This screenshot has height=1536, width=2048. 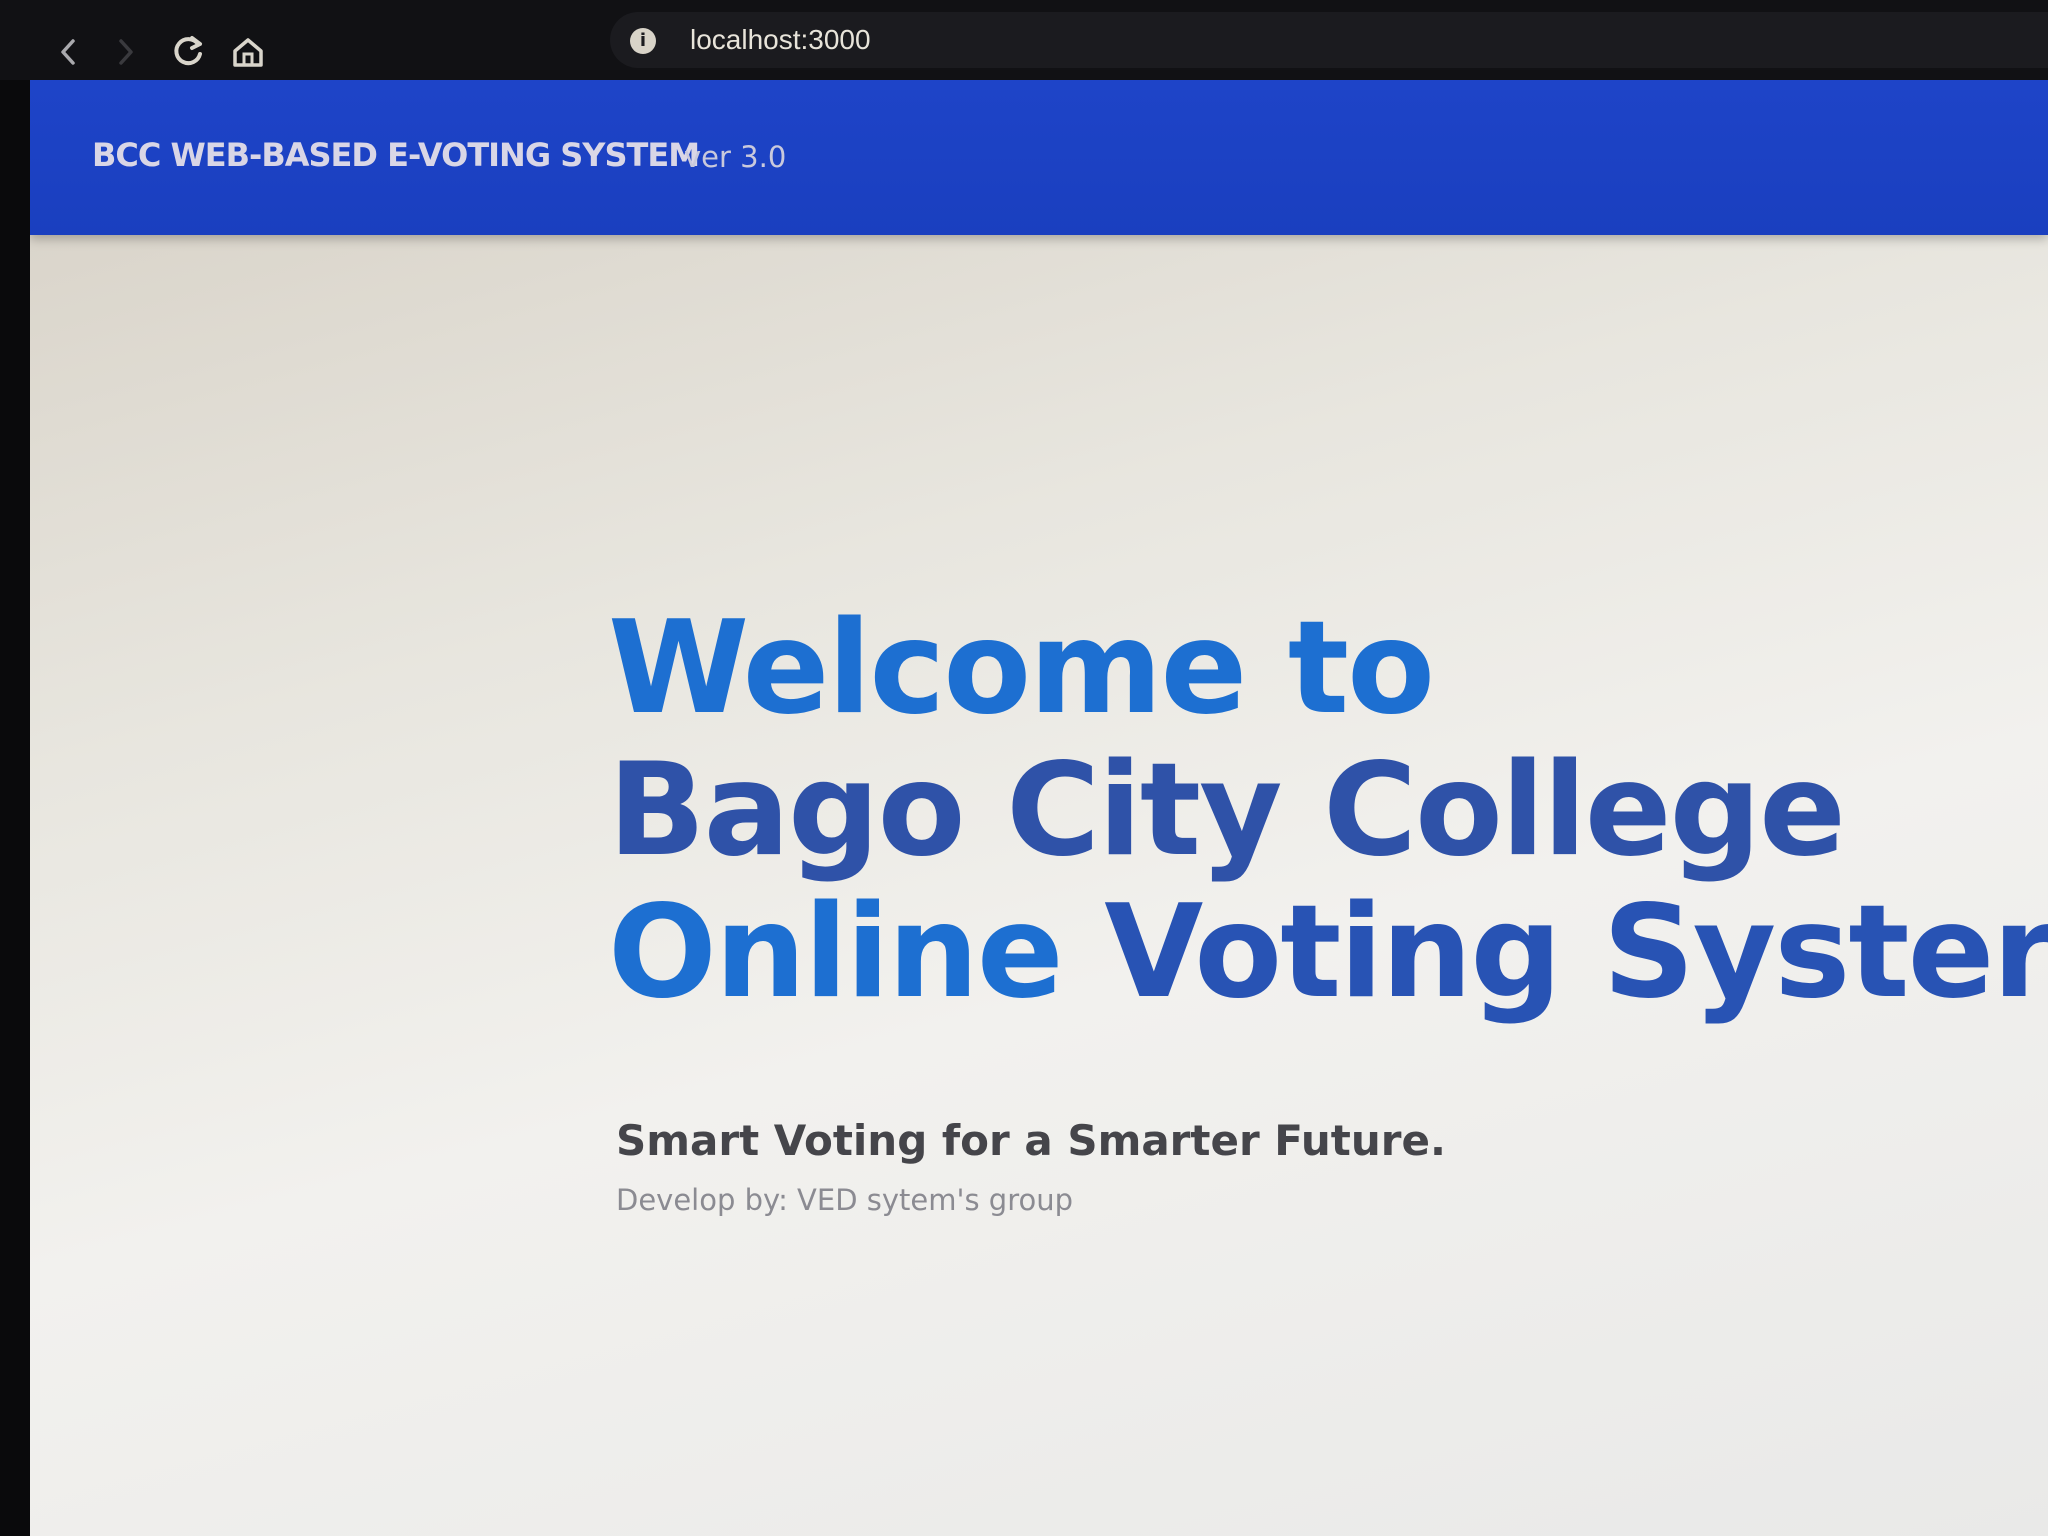 I want to click on tagline: Smart Voting for a Smarter Future., so click(x=1031, y=1140).